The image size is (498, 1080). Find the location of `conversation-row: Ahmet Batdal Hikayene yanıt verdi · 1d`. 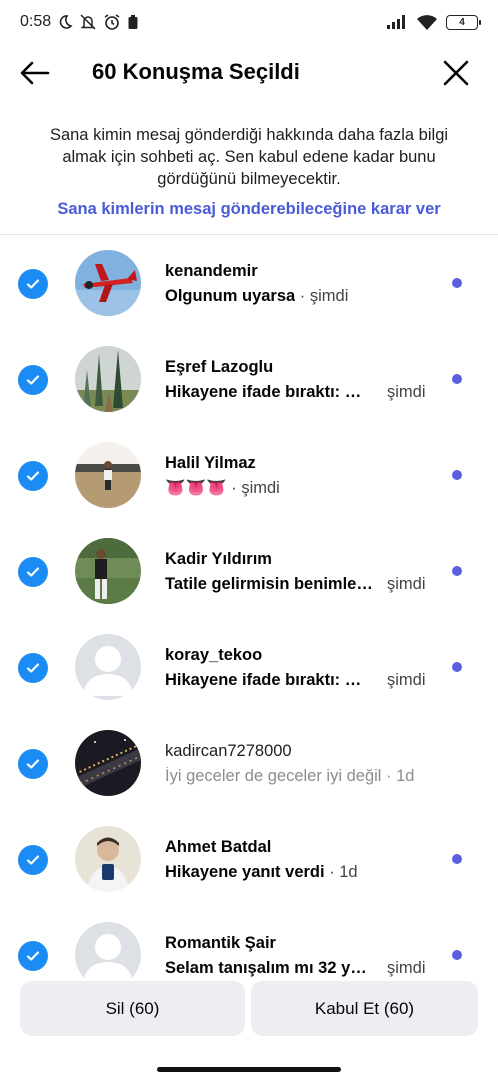

conversation-row: Ahmet Batdal Hikayene yanıt verdi · 1d is located at coordinates (249, 859).